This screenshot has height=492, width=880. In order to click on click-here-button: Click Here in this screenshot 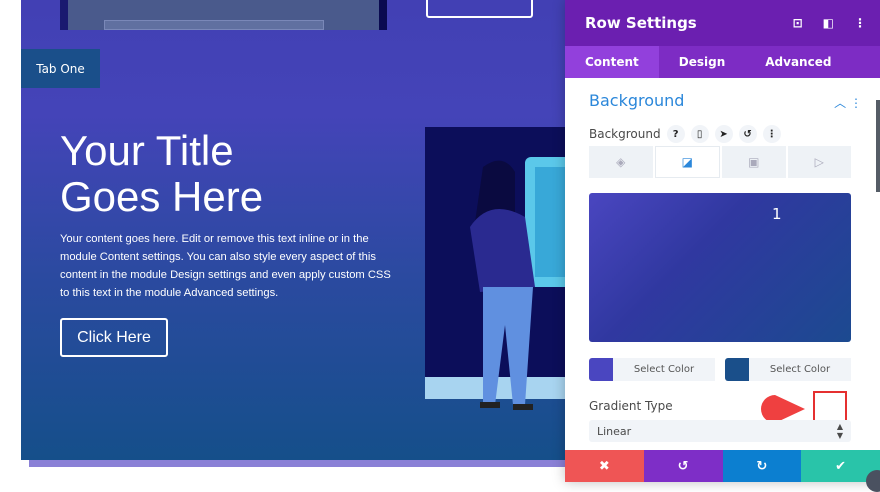, I will do `click(114, 337)`.